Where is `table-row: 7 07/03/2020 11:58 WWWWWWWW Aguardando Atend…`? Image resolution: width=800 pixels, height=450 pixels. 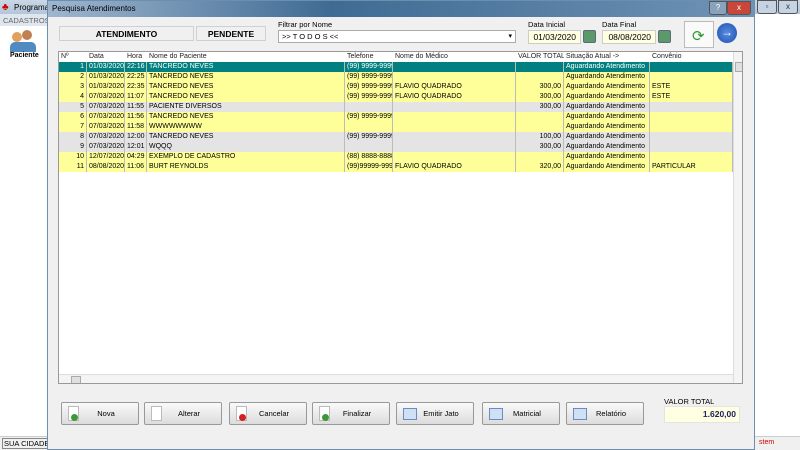 table-row: 7 07/03/2020 11:58 WWWWWWWW Aguardando Atend… is located at coordinates (396, 127).